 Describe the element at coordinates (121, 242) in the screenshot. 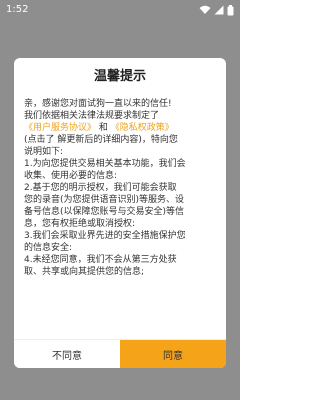

I see `list-item: 3.我们会采取业界先进的安全措施保护您 的信息安全:` at that location.